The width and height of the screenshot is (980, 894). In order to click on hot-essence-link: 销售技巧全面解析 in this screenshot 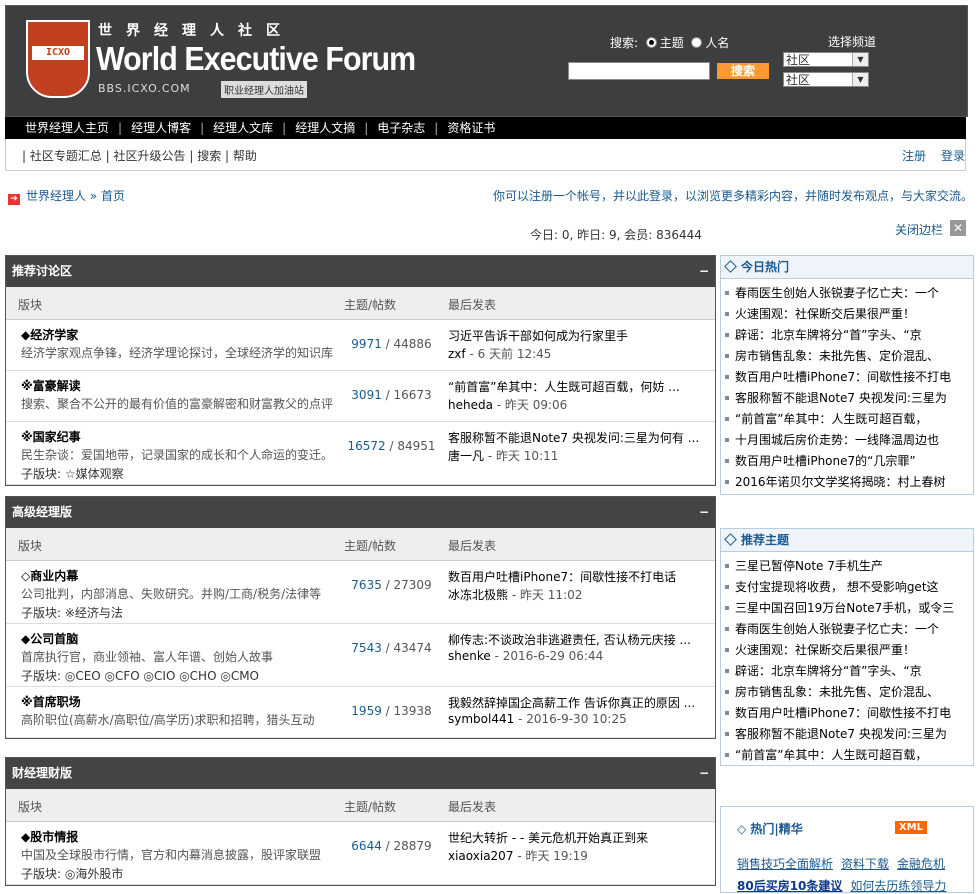, I will do `click(785, 864)`.